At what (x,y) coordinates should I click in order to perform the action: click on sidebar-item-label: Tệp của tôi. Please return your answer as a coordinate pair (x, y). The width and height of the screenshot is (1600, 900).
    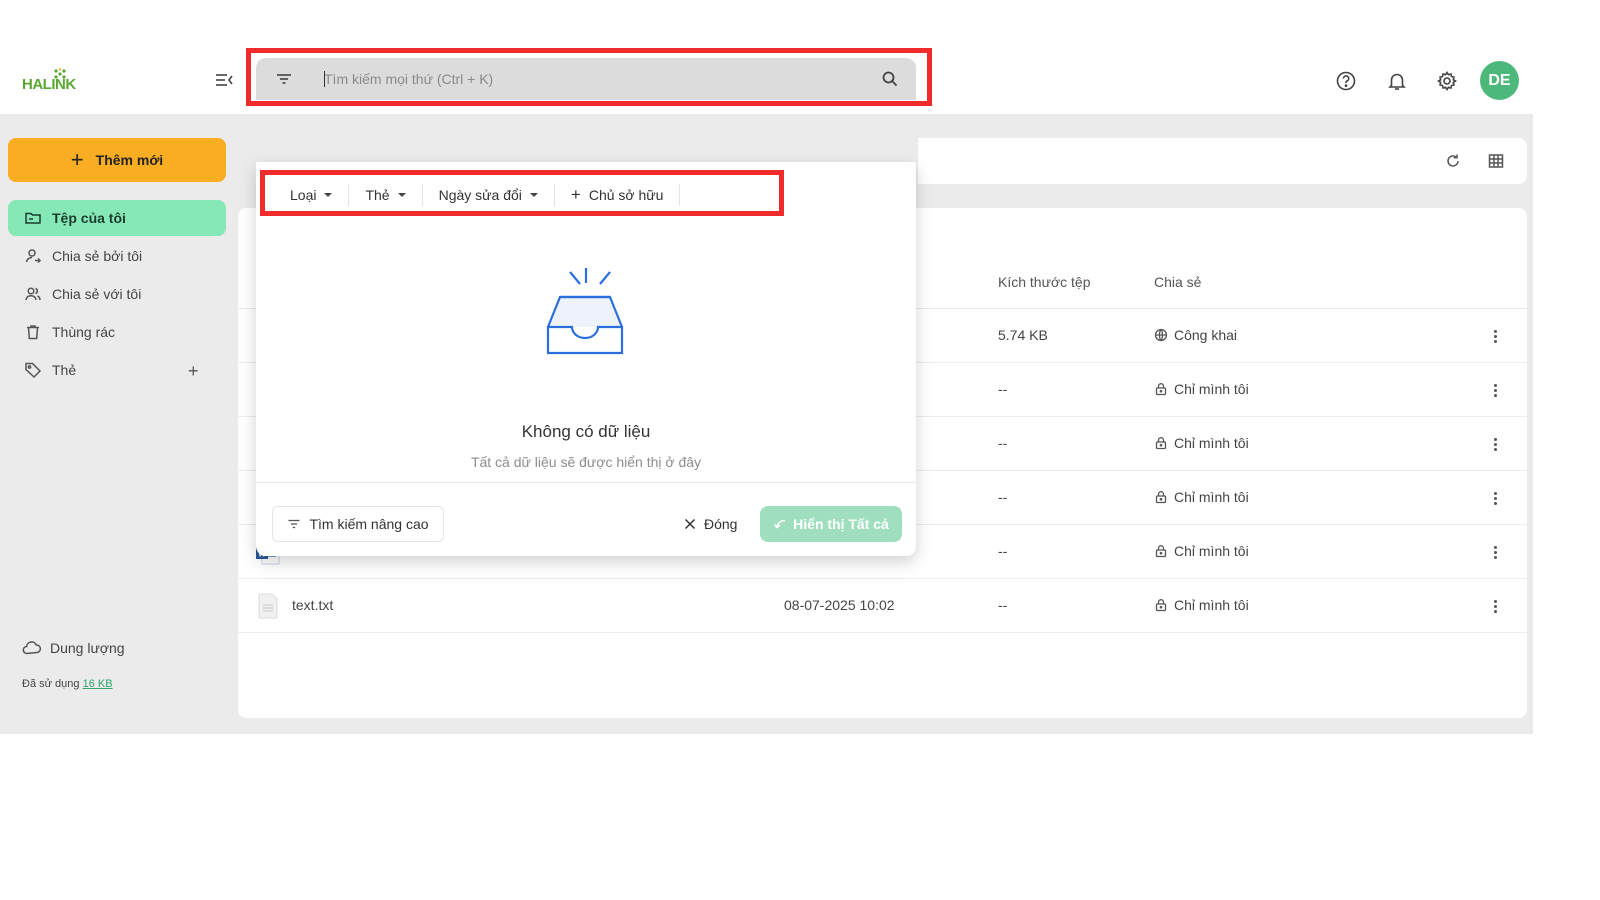
    Looking at the image, I should click on (89, 218).